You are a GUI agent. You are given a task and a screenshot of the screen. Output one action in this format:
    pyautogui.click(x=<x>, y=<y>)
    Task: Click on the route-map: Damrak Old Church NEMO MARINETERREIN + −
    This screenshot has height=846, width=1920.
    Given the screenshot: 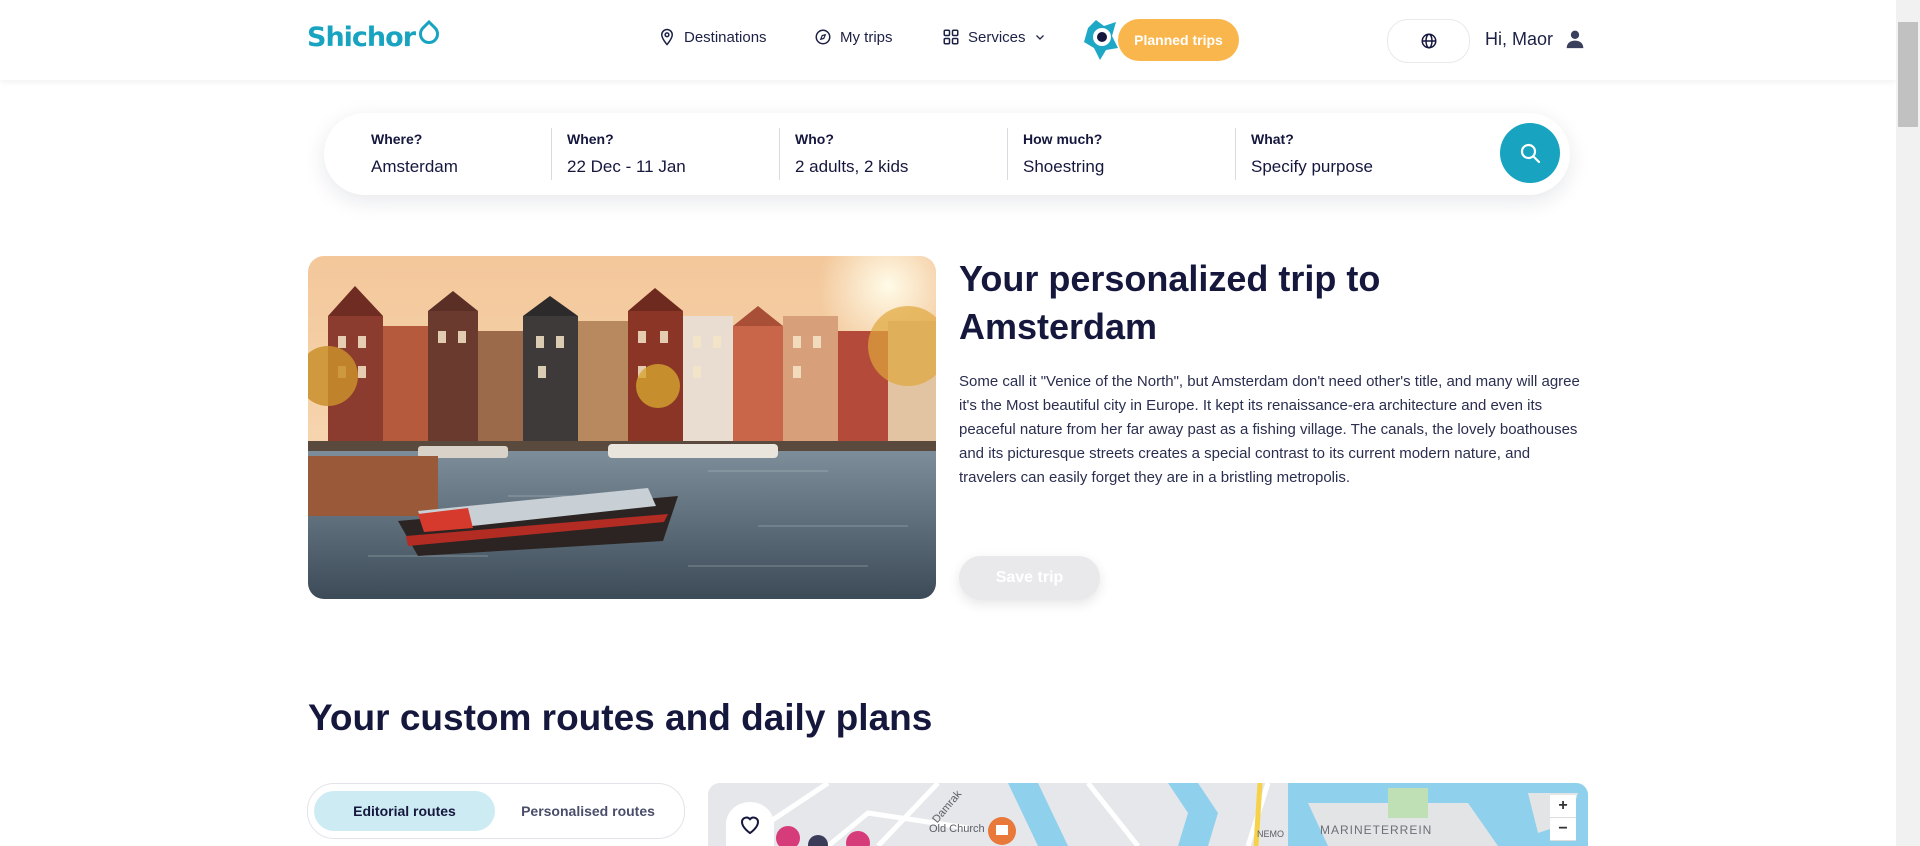 What is the action you would take?
    pyautogui.click(x=1148, y=814)
    